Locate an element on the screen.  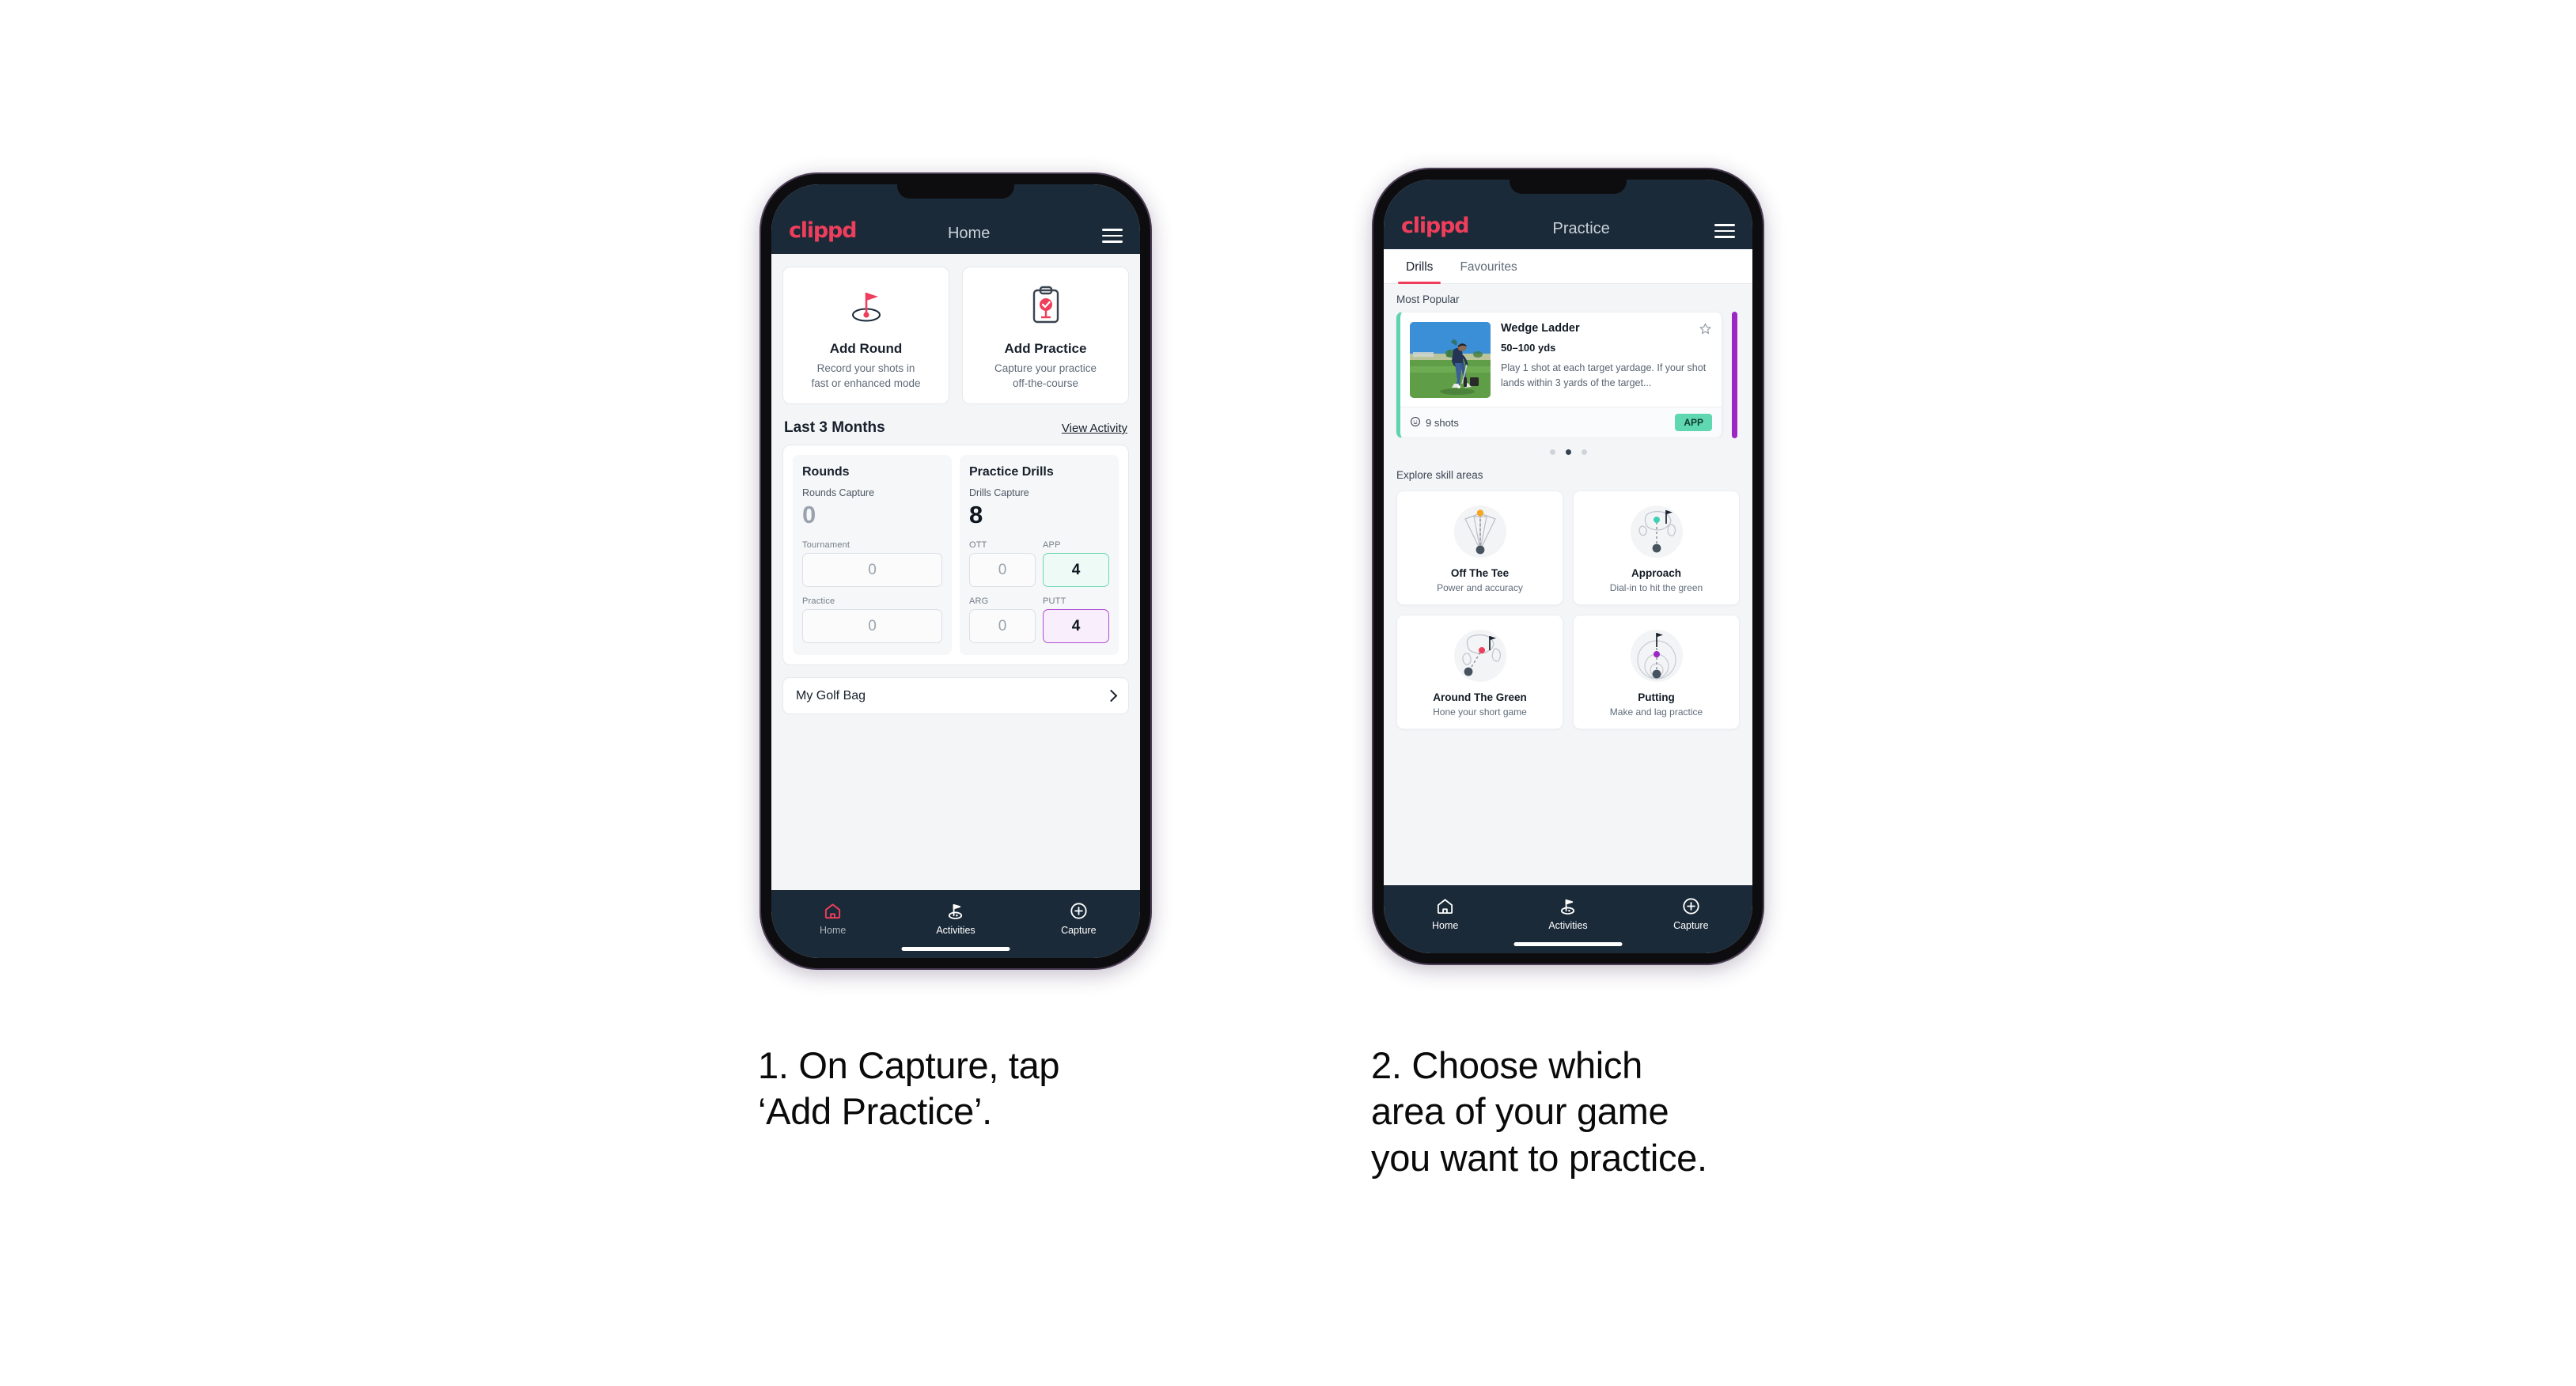
skill-sub: Make and lag practice is located at coordinates (1656, 712).